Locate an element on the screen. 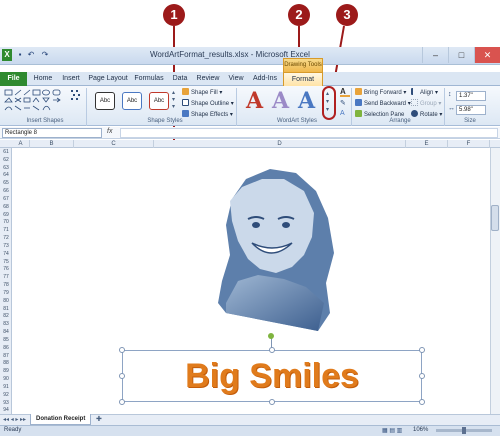 Image resolution: width=500 pixels, height=436 pixels. row-header: 62 is located at coordinates (6, 160).